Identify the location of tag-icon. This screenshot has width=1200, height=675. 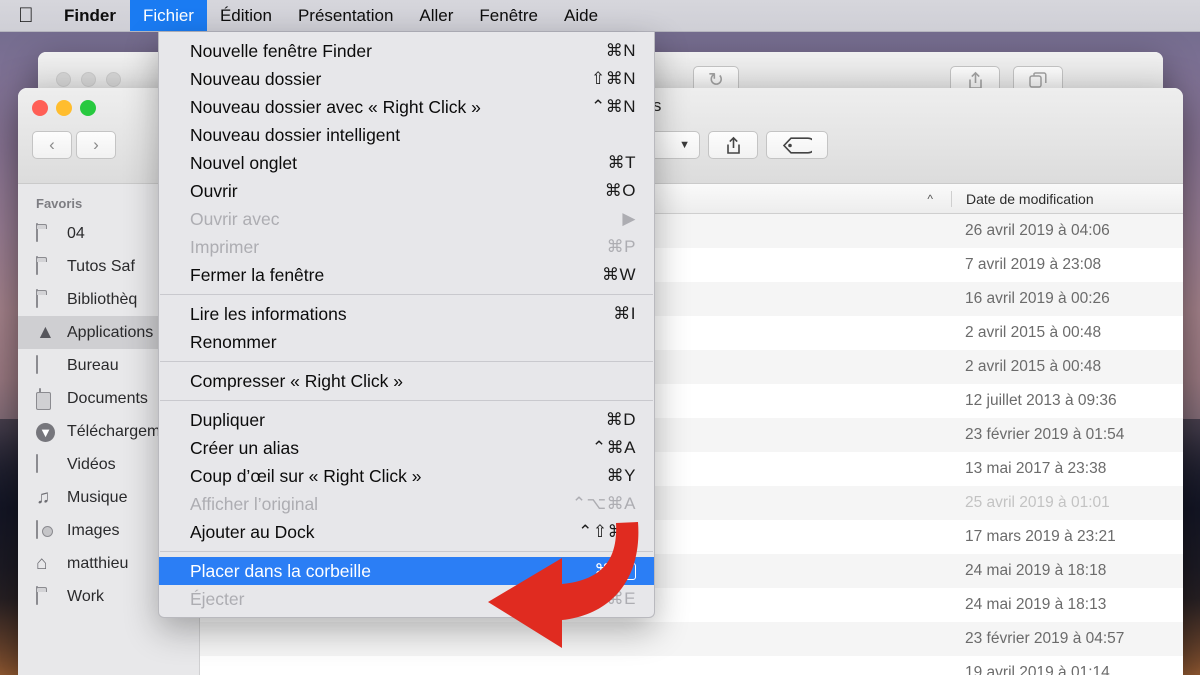
(797, 145).